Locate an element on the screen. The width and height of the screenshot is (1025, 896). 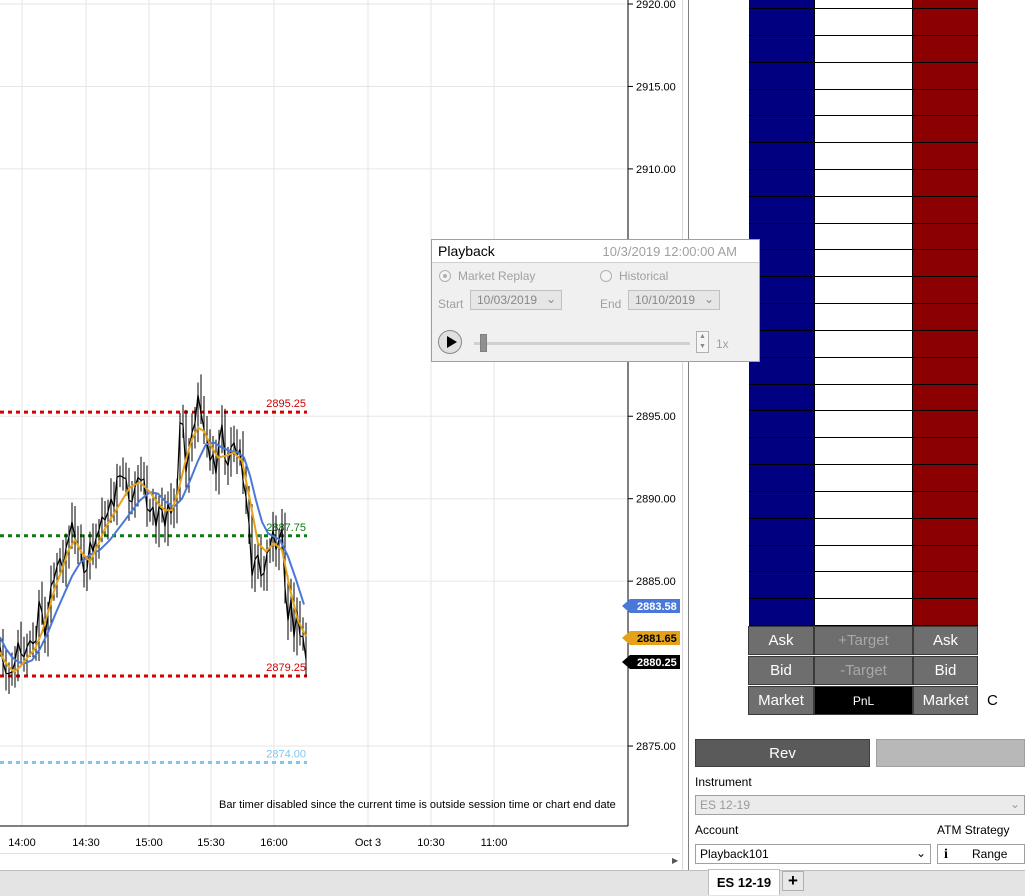
price-close-line is located at coordinates (153, 534).